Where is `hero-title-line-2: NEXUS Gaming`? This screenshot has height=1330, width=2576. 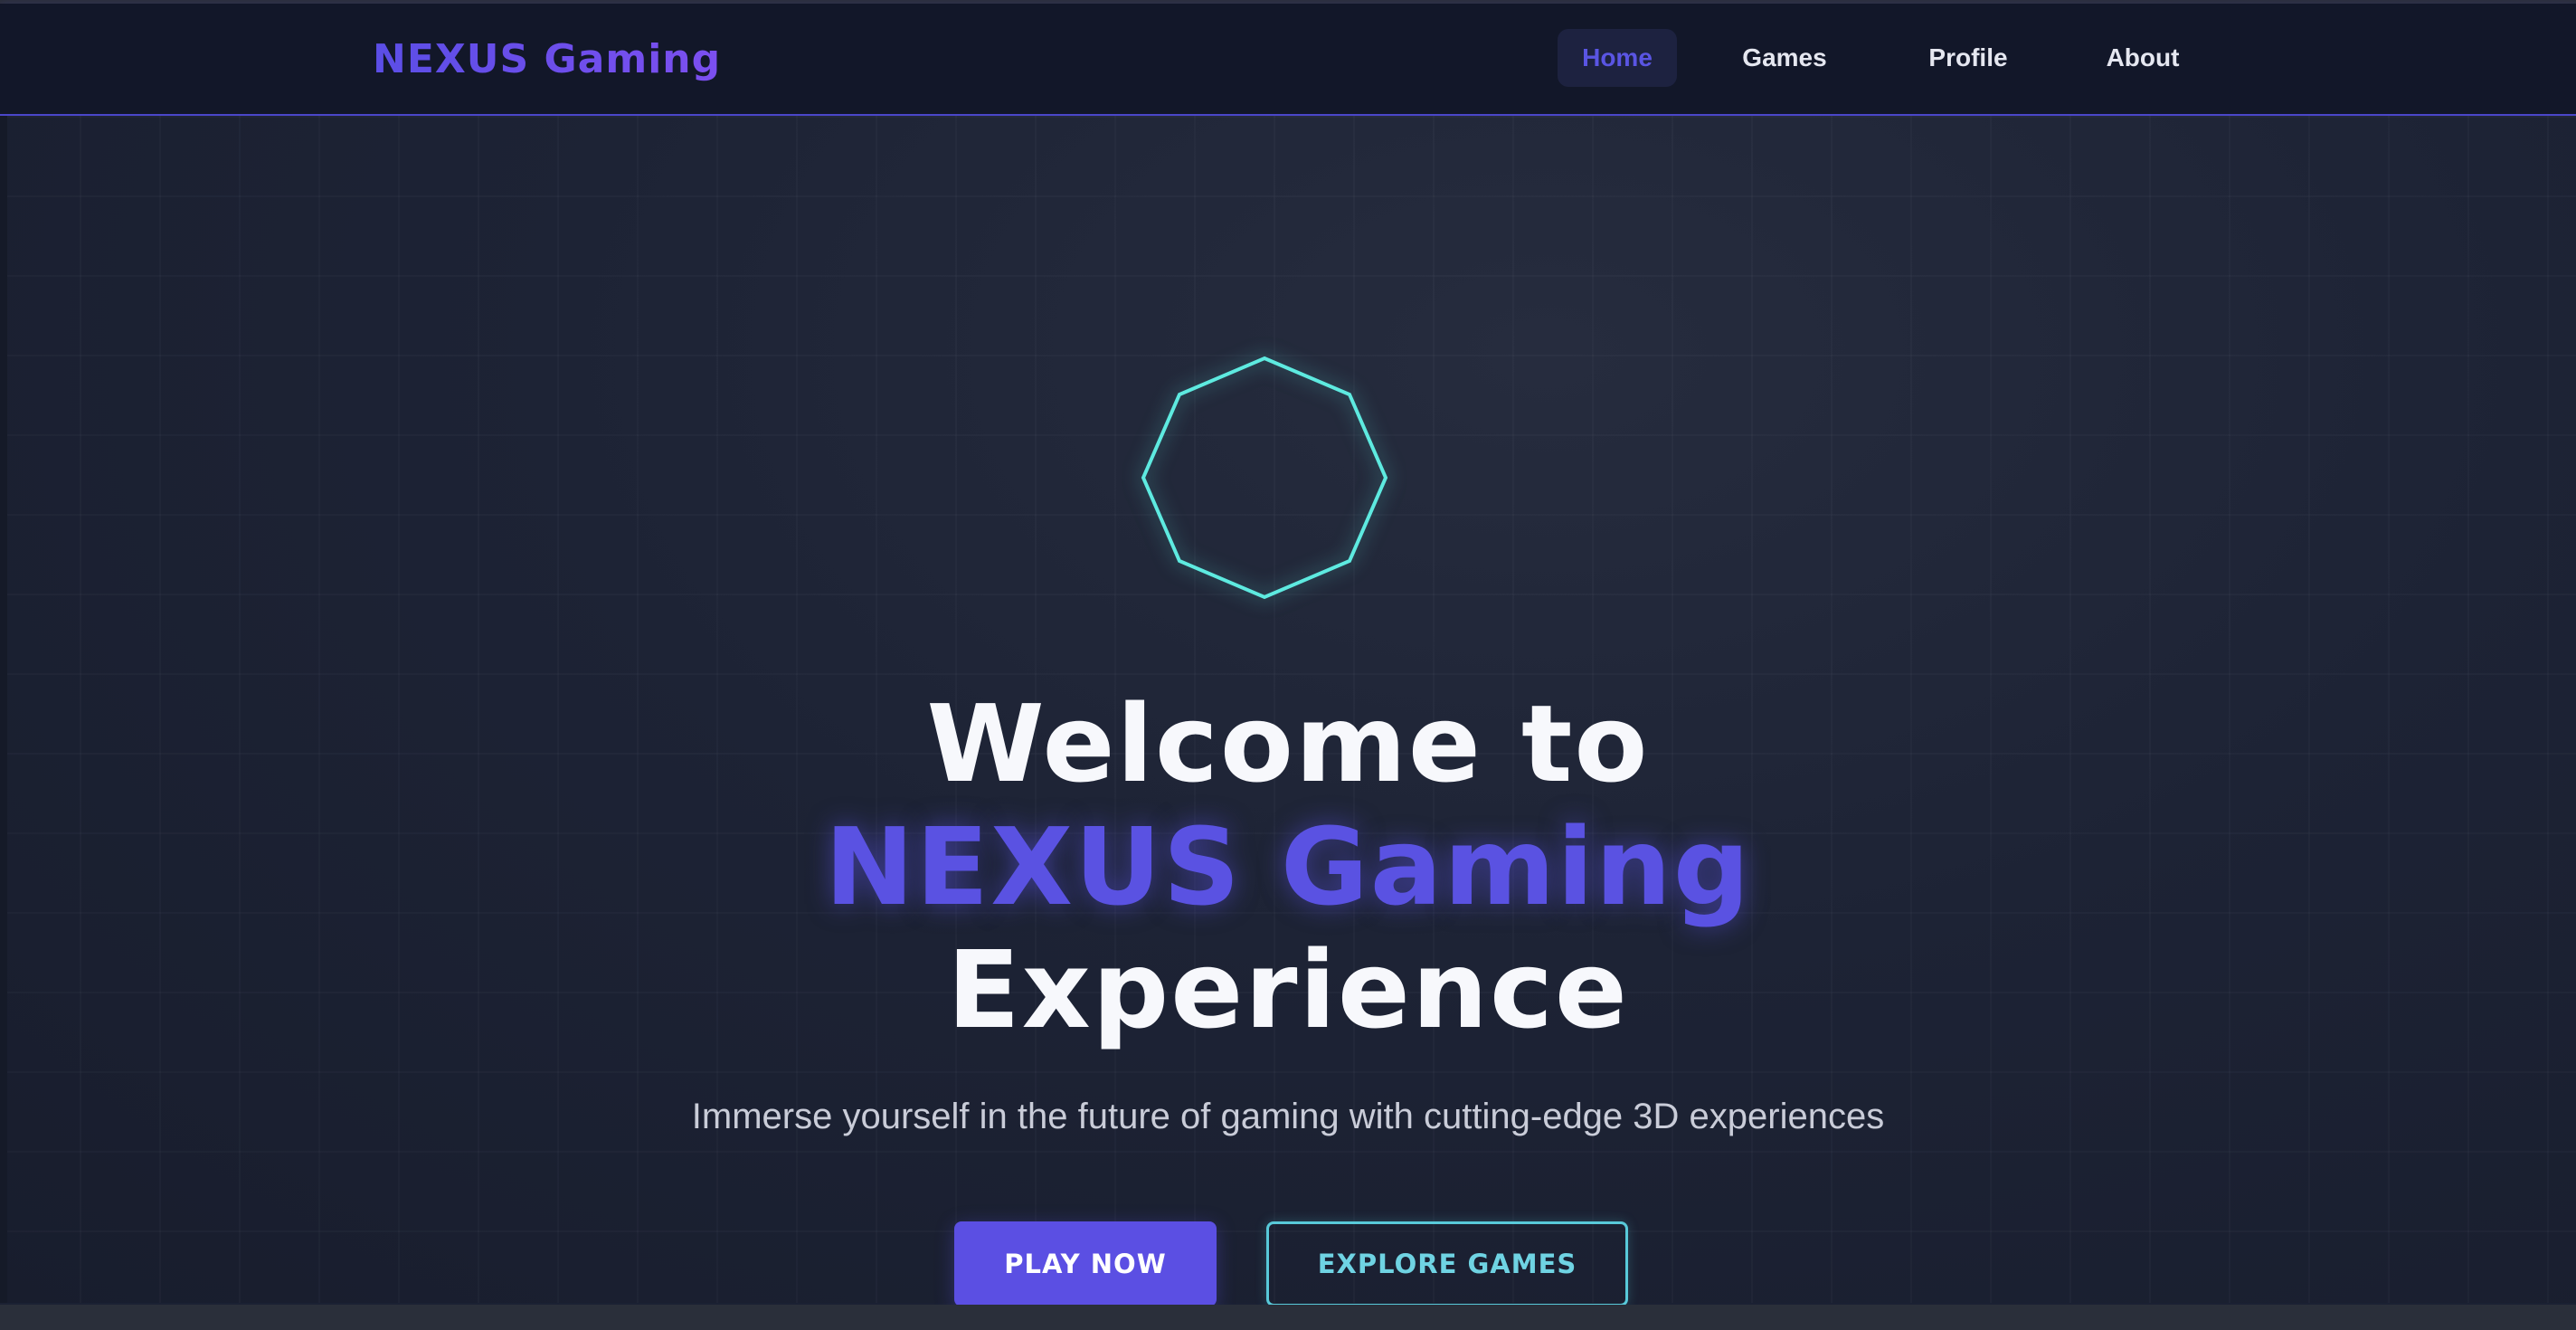
hero-title-line-2: NEXUS Gaming is located at coordinates (1288, 867).